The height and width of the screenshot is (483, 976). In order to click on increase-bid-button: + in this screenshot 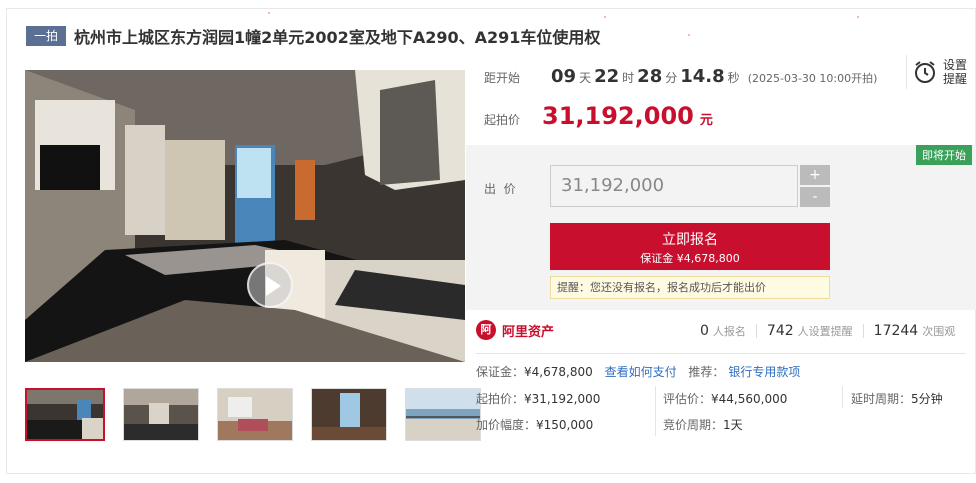, I will do `click(815, 175)`.